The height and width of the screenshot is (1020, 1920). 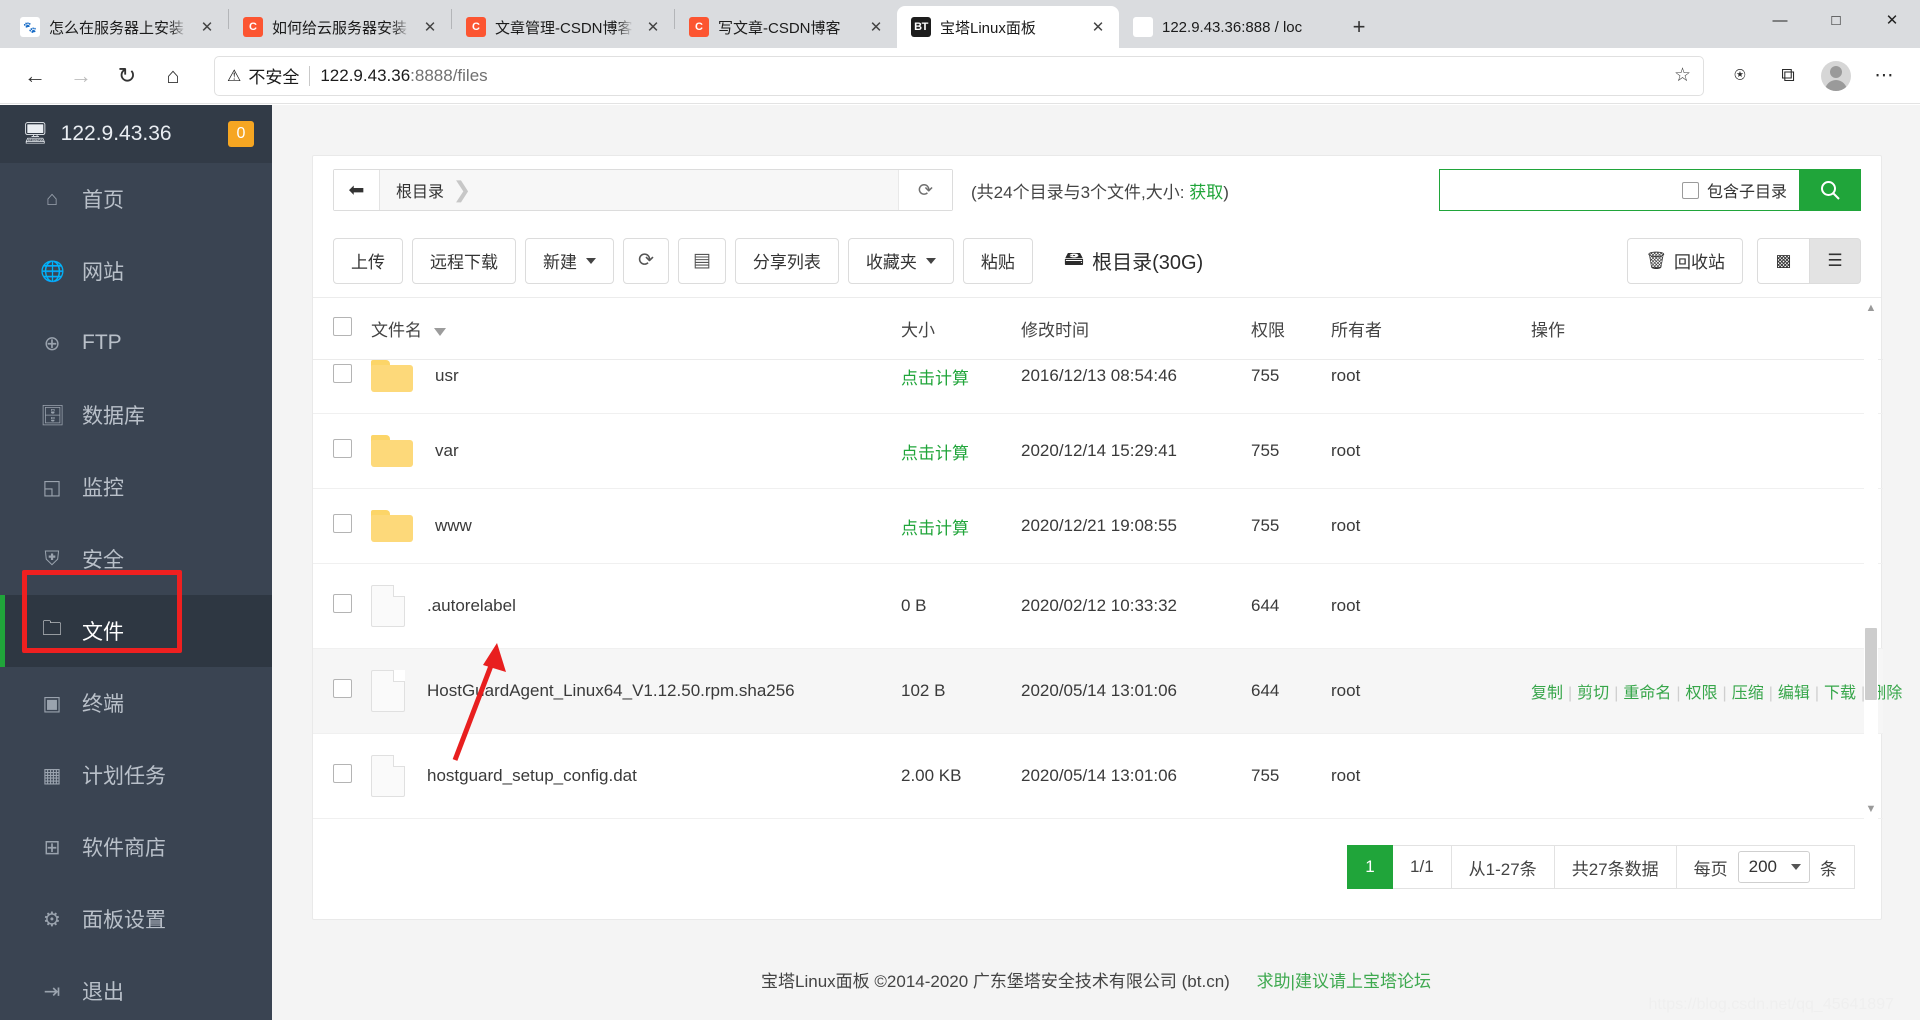 I want to click on grid-view-icon: ▩, so click(x=1783, y=260).